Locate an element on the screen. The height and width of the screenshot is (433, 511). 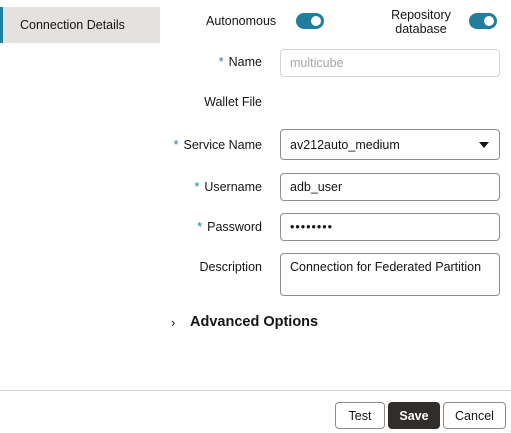
username-label-text: Username is located at coordinates (233, 187).